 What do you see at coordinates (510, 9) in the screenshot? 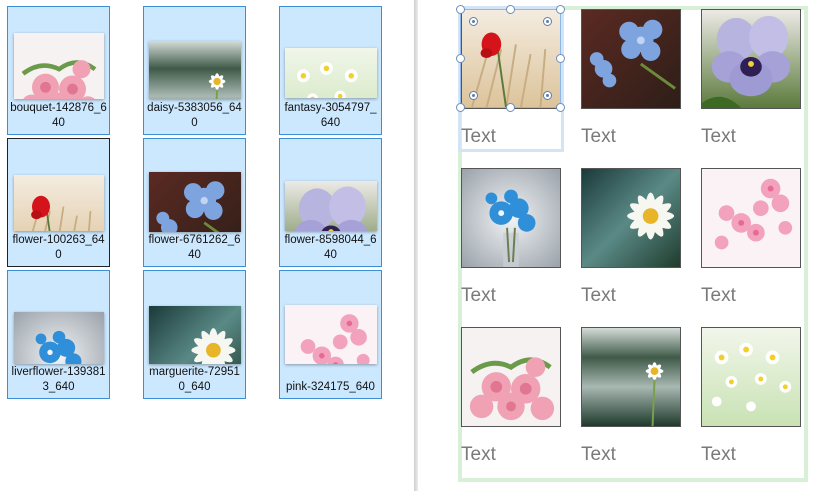
I see `resize-handle-top` at bounding box center [510, 9].